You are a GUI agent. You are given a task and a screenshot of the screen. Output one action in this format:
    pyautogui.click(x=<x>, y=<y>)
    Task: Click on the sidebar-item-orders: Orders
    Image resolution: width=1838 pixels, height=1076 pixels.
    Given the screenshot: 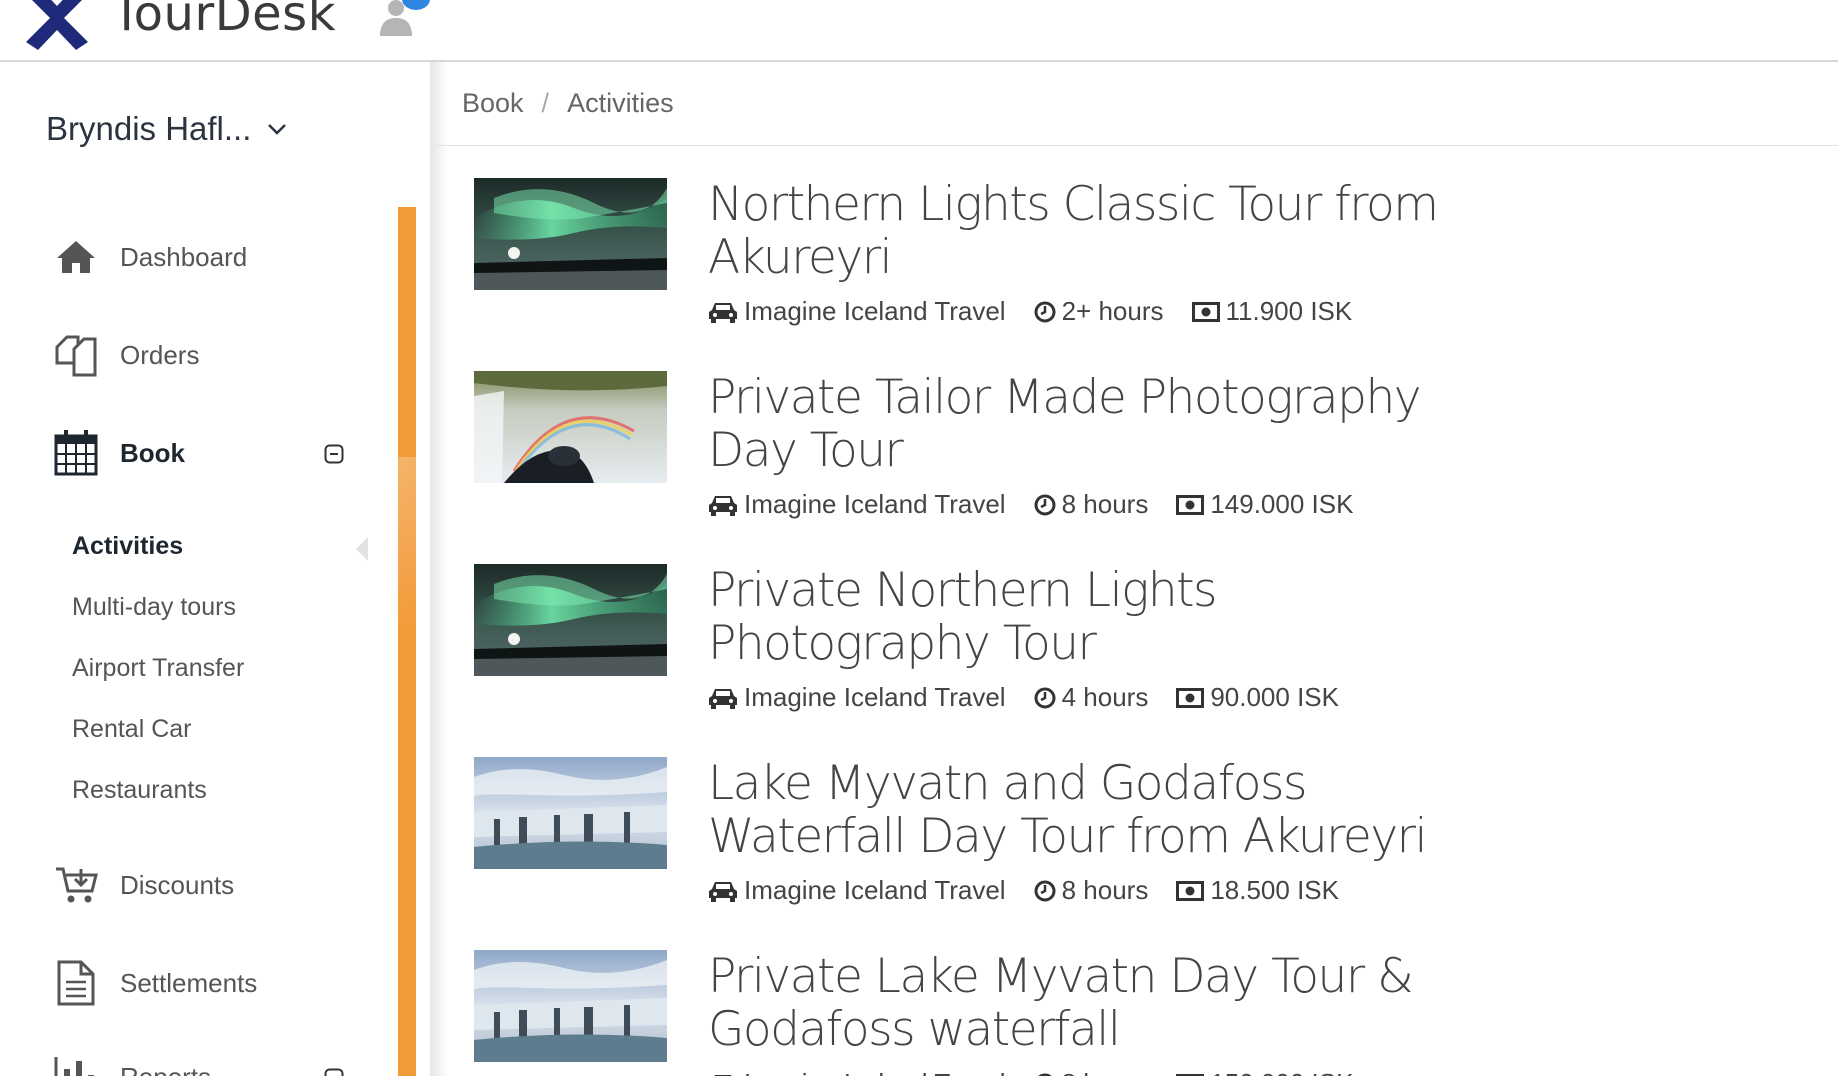 What is the action you would take?
    pyautogui.click(x=125, y=355)
    